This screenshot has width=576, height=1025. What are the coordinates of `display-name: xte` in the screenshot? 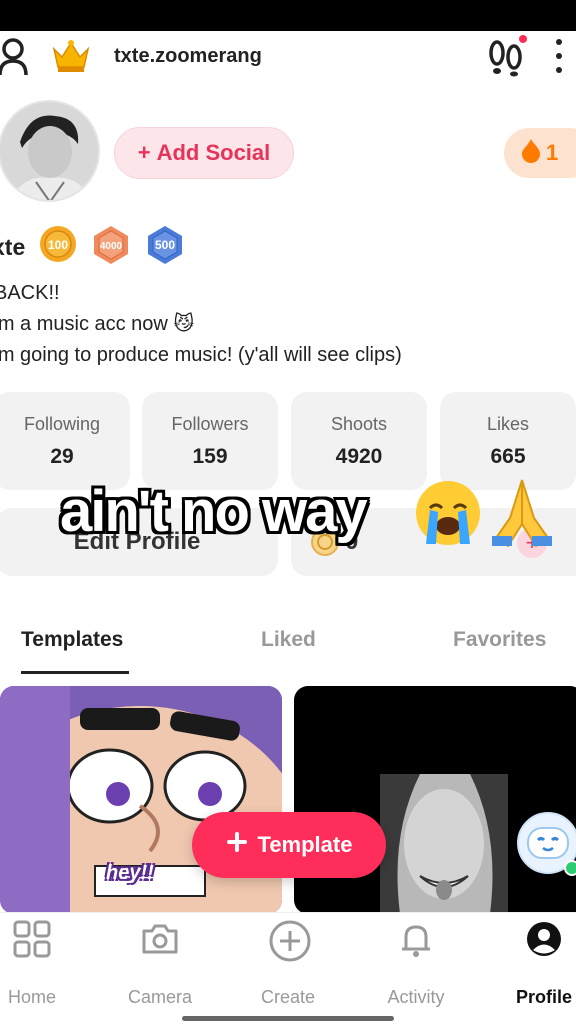 It's located at (13, 246).